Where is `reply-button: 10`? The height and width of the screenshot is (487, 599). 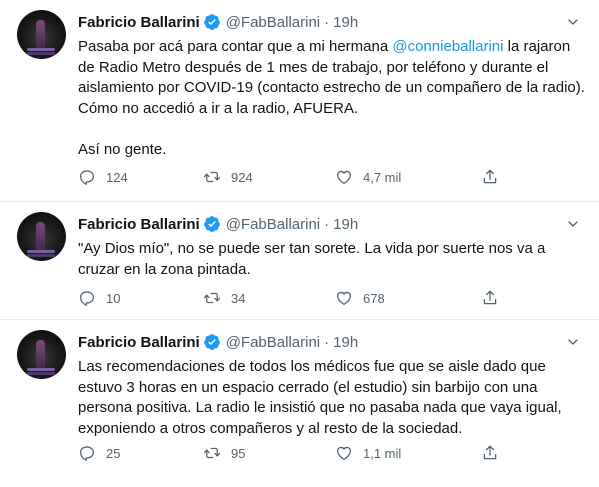 reply-button: 10 is located at coordinates (99, 298).